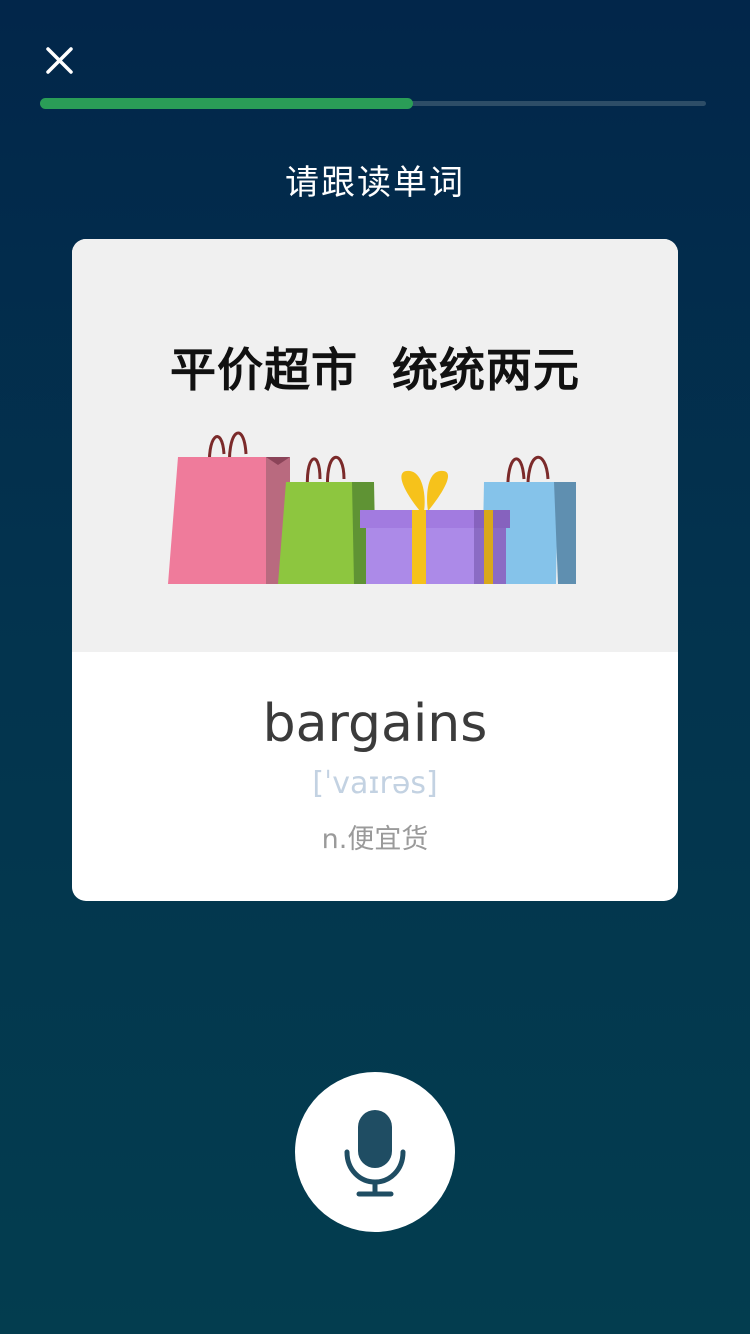 The image size is (750, 1334). I want to click on meaning-text: n.便宜货, so click(375, 839).